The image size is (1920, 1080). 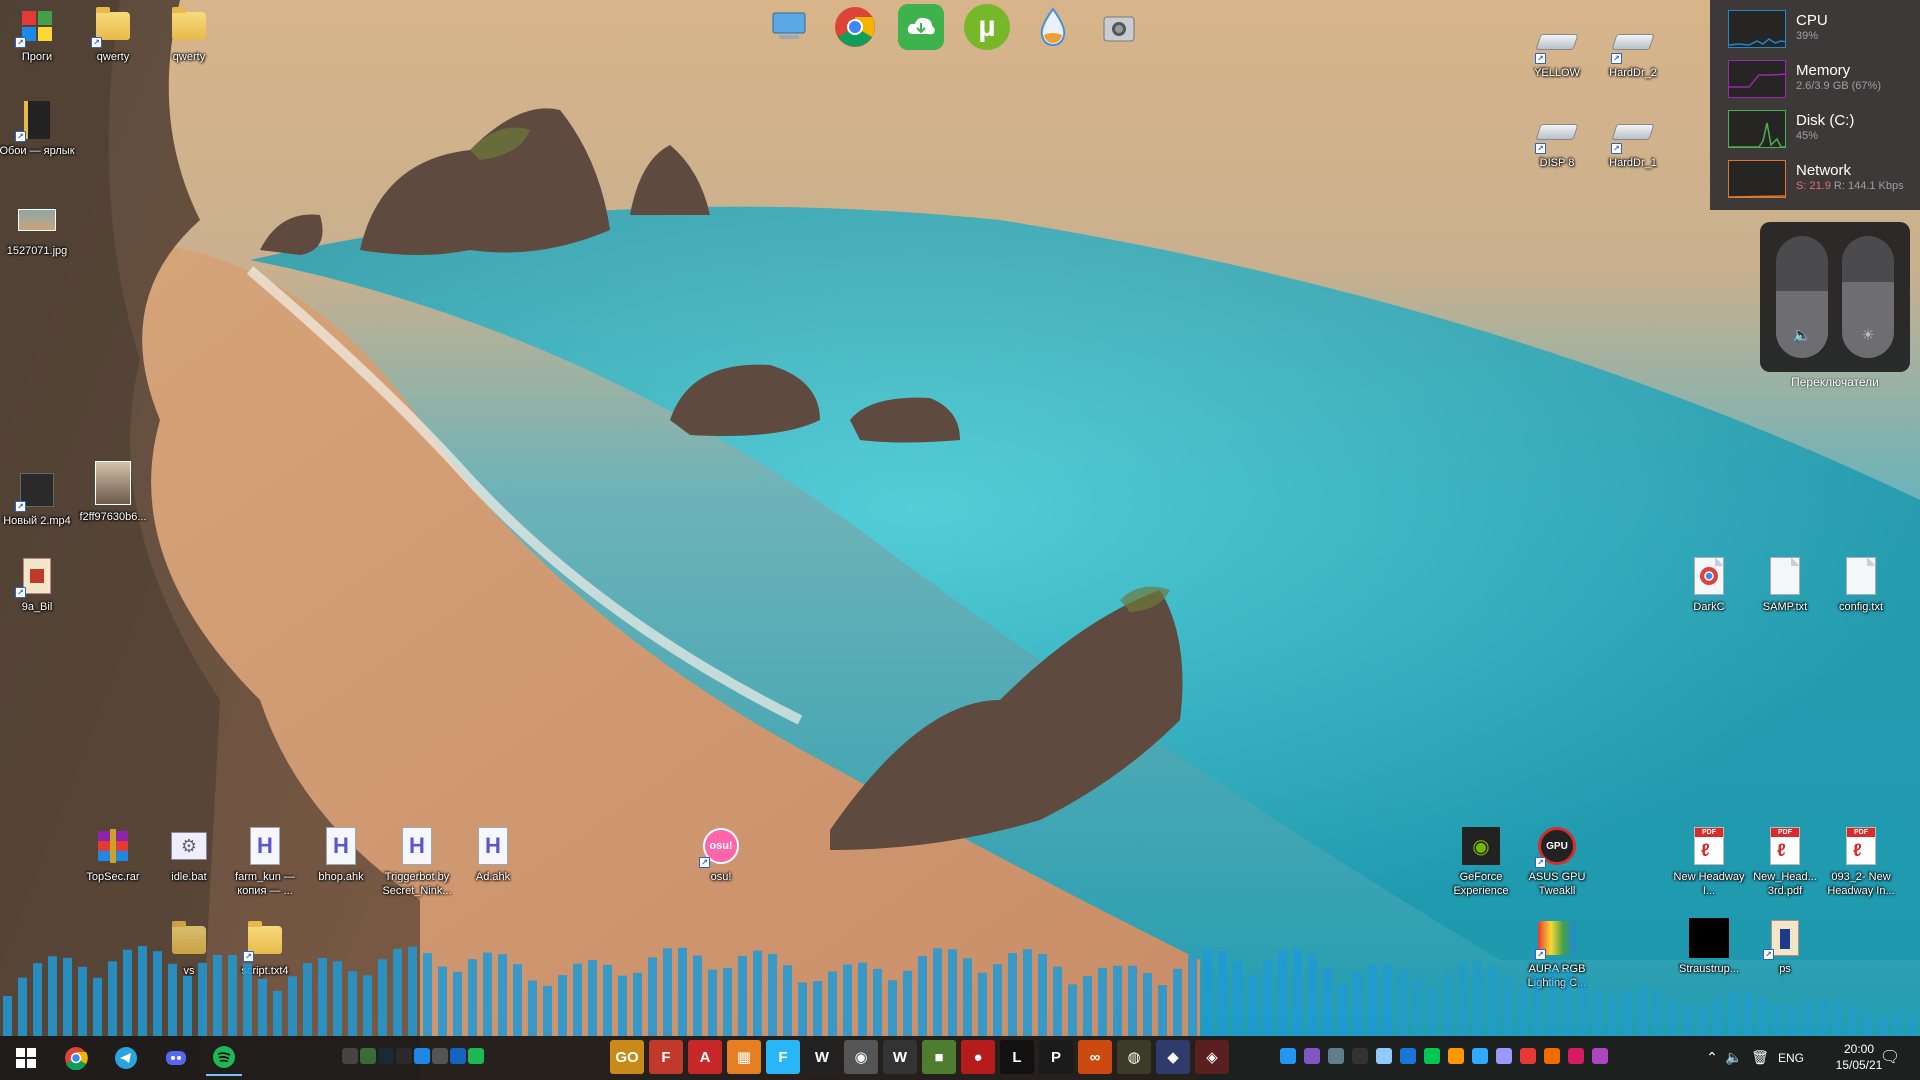 I want to click on steam-icon, so click(x=386, y=1056).